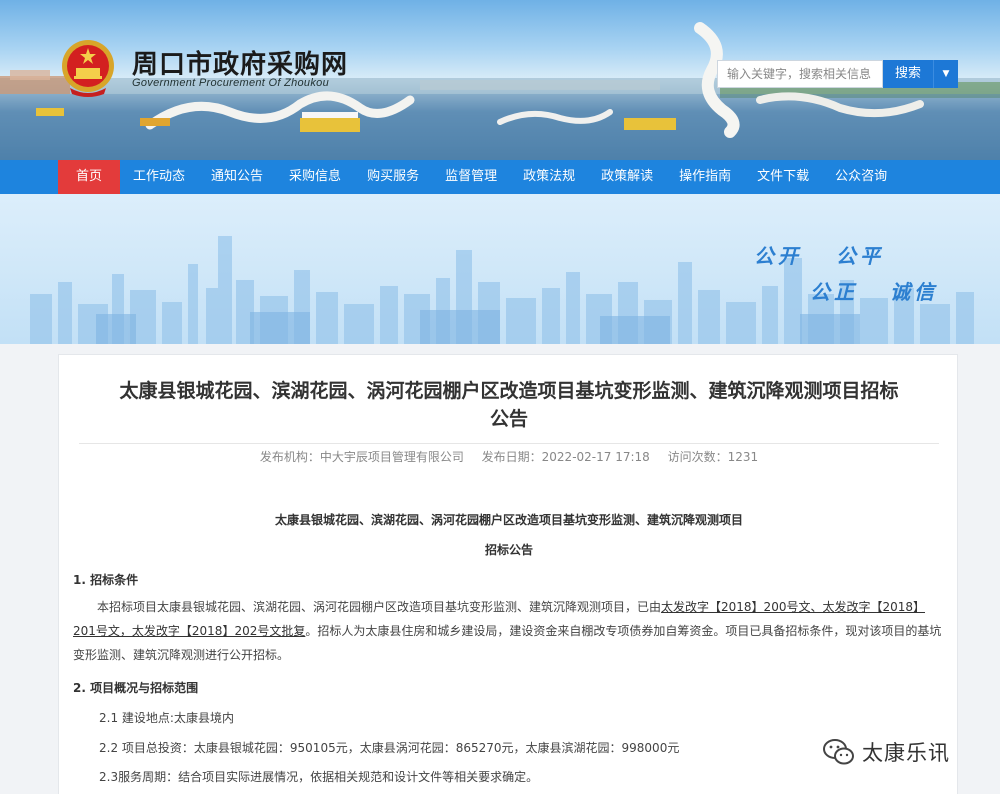  I want to click on national-emblem-icon, so click(88, 68).